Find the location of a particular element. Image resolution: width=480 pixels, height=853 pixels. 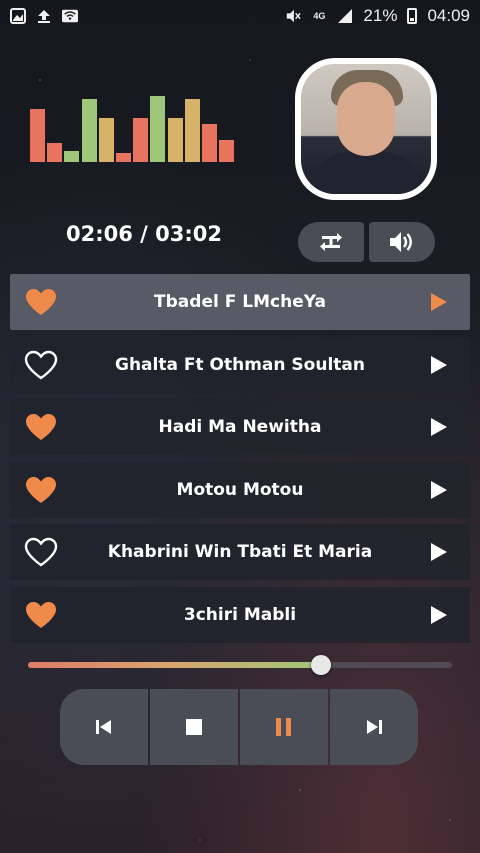

song-row: Khabrini Win Tbati Et Maria is located at coordinates (240, 552).